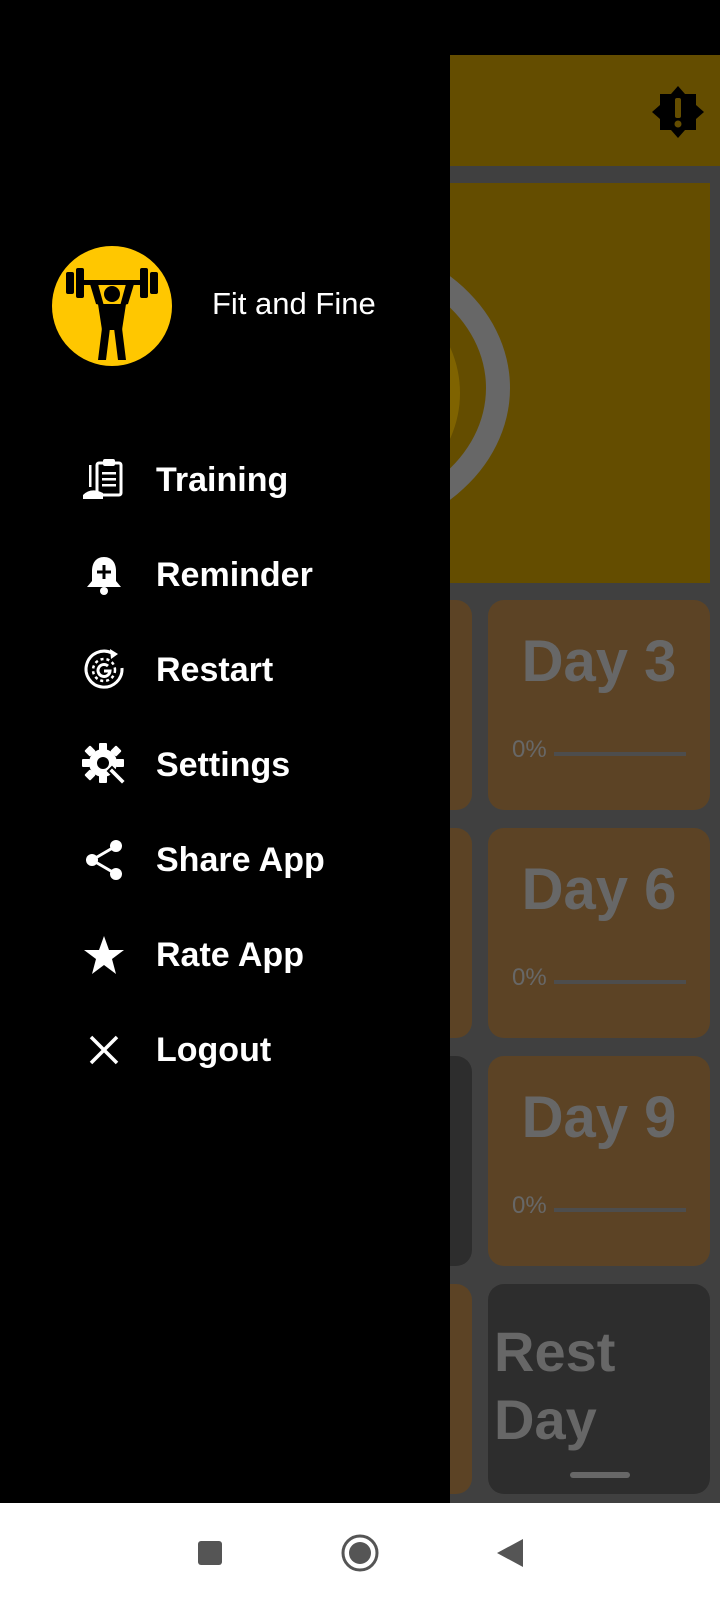 The width and height of the screenshot is (720, 1600). I want to click on menu-label: Logout, so click(214, 1050).